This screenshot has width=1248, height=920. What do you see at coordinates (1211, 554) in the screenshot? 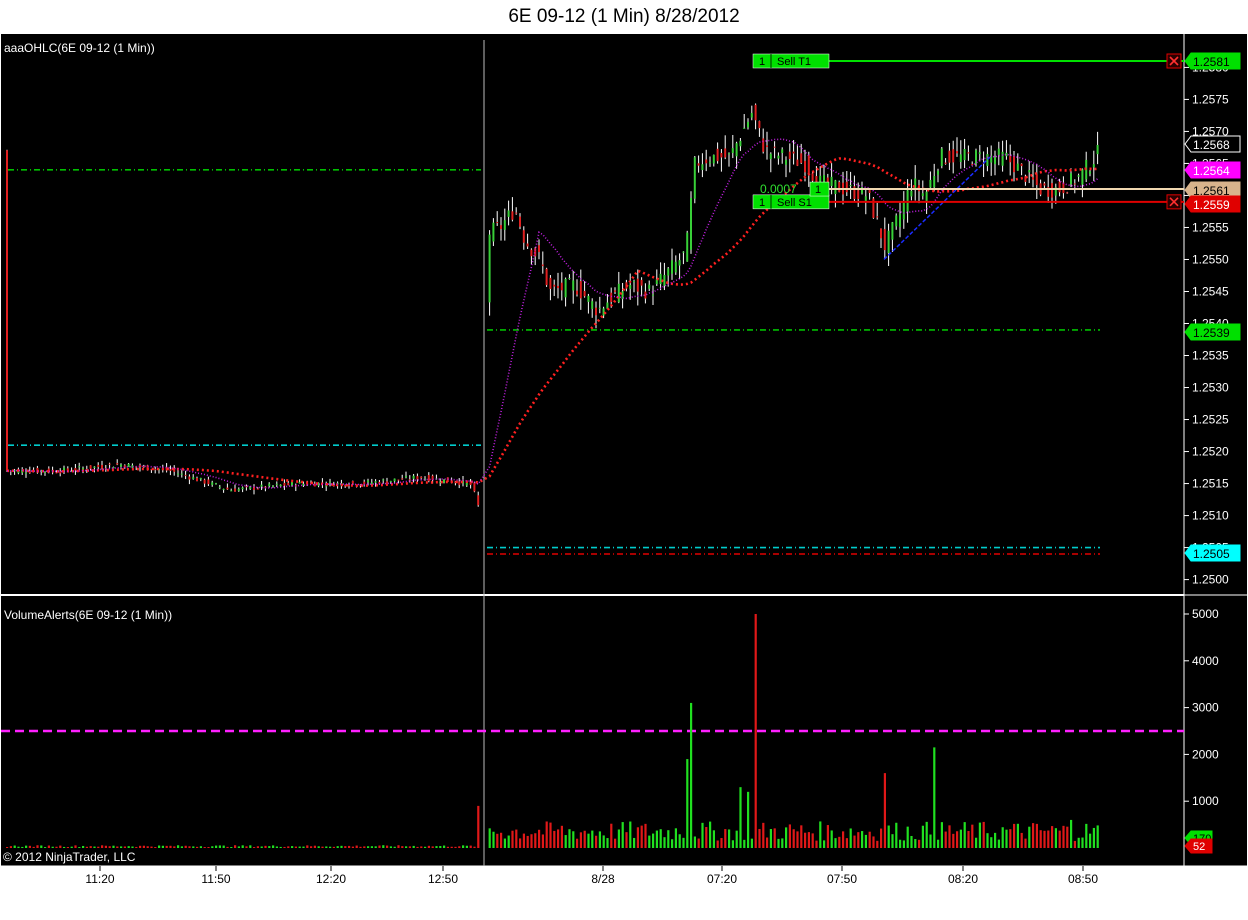
I see `price-marker-value: 1.2505` at bounding box center [1211, 554].